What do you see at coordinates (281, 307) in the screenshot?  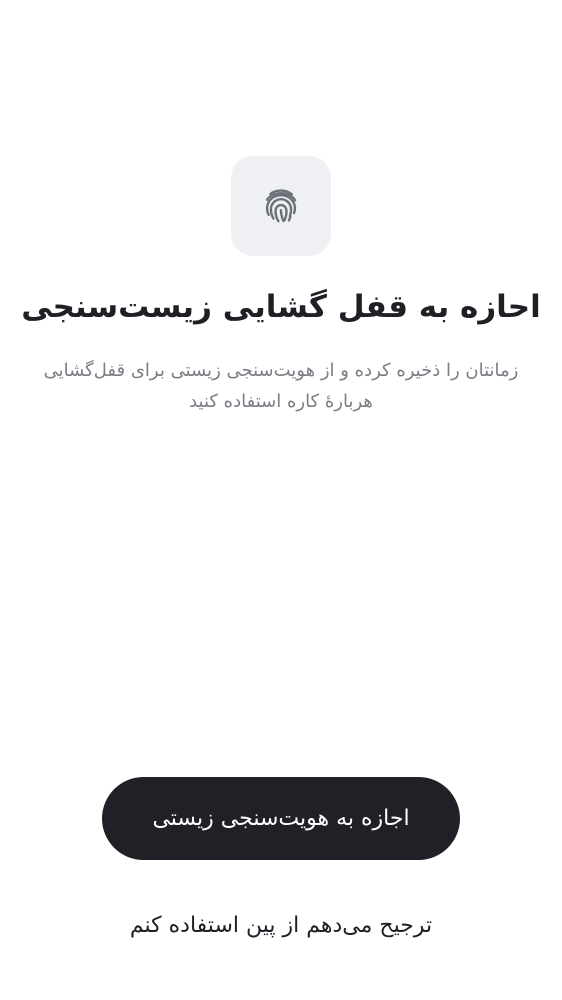 I see `page-title: احازه به قفل گشایی زیست‌سنجی` at bounding box center [281, 307].